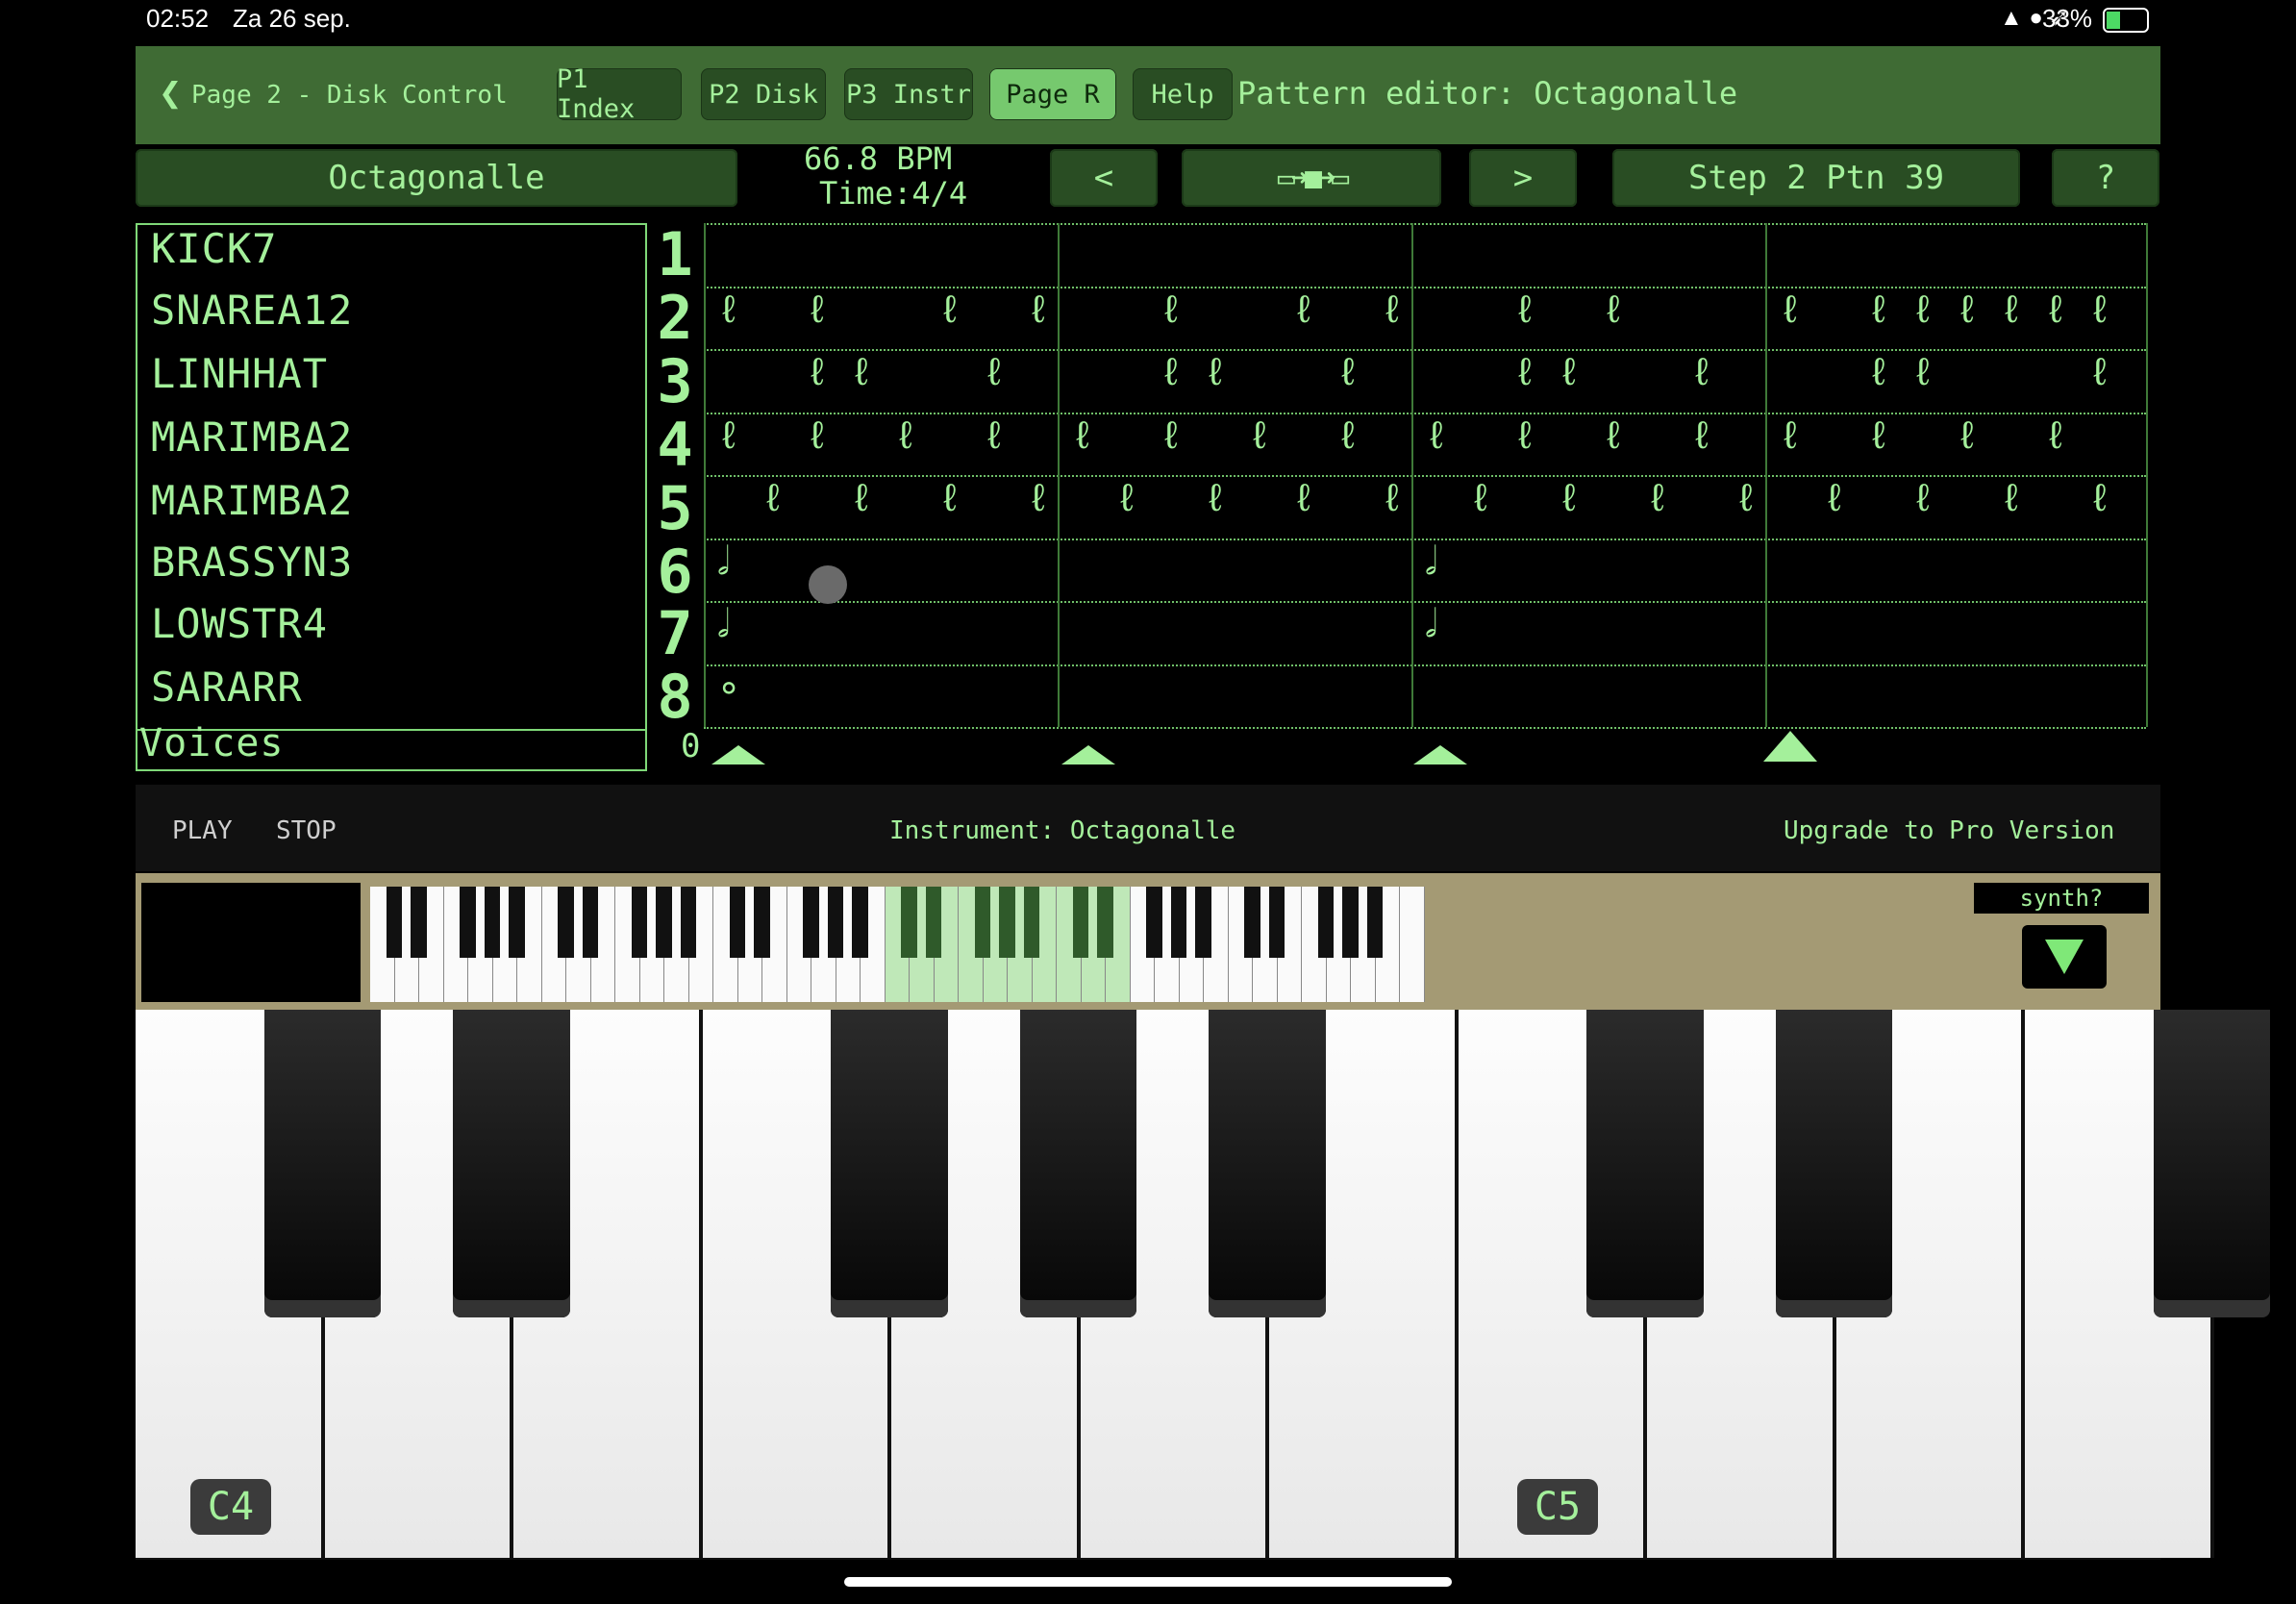 The width and height of the screenshot is (2296, 1604). What do you see at coordinates (1183, 94) in the screenshot?
I see `tab-help: Help` at bounding box center [1183, 94].